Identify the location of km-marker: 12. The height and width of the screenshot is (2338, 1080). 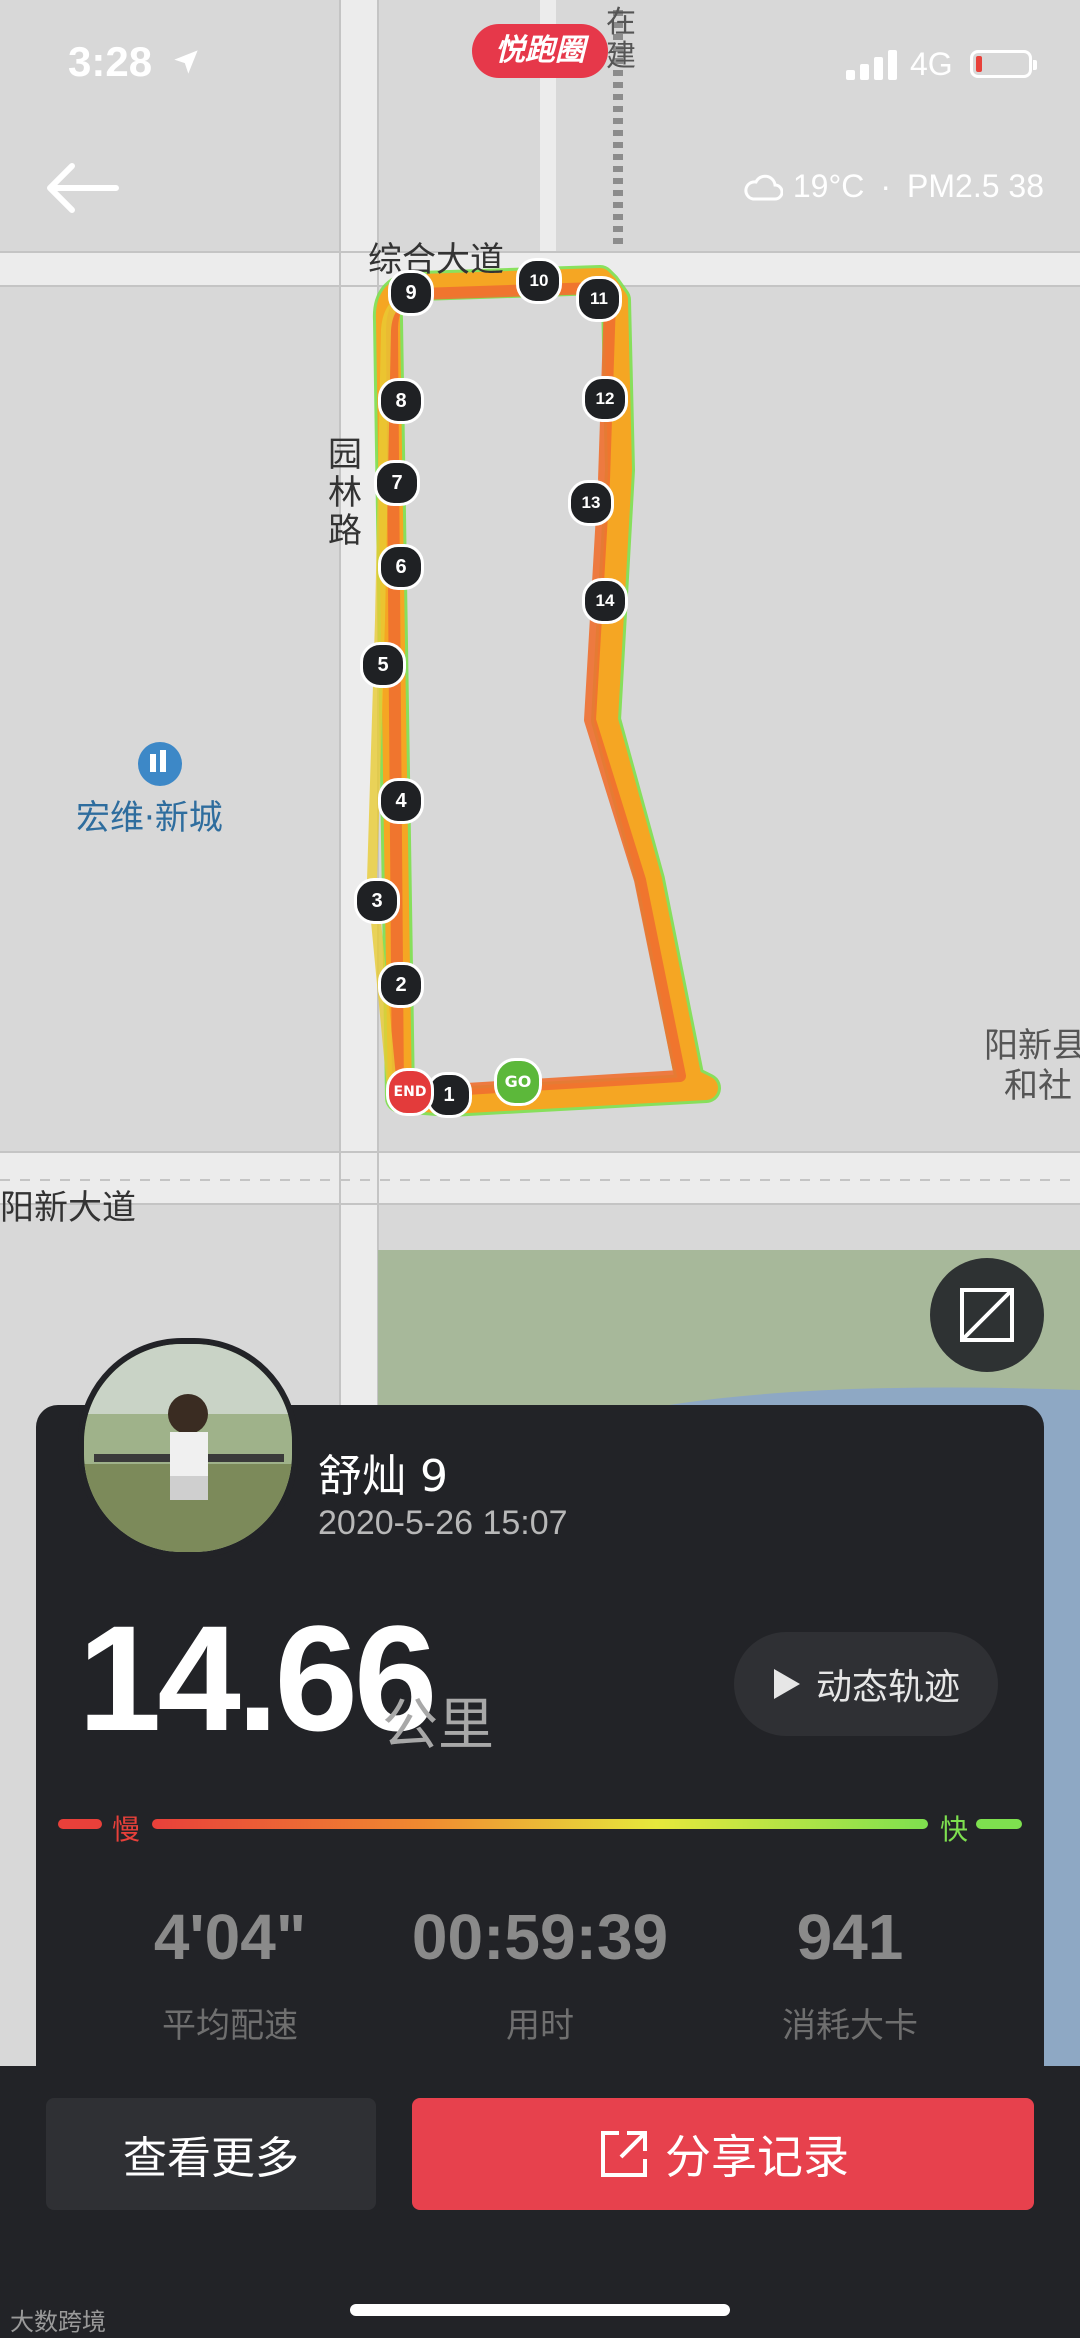
(605, 399).